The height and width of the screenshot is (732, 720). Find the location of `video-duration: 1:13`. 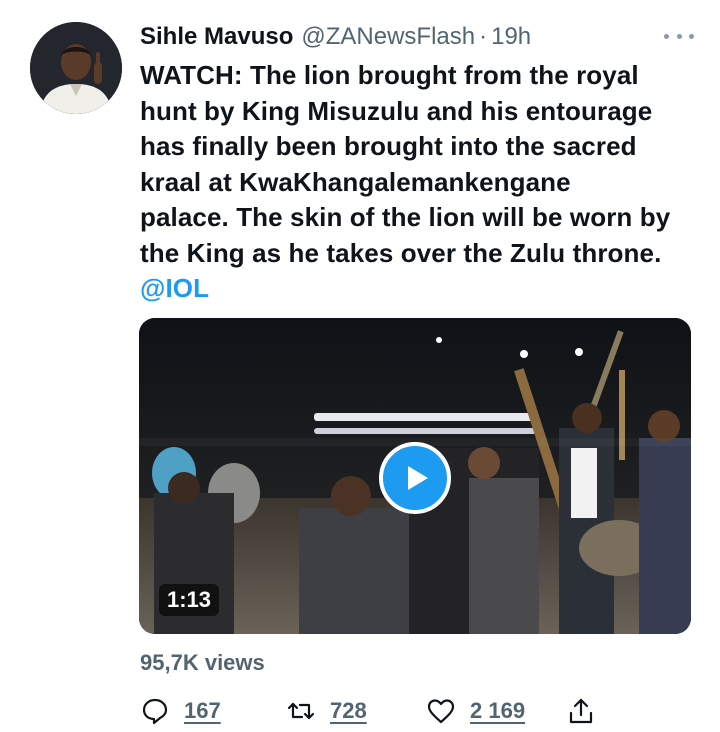

video-duration: 1:13 is located at coordinates (189, 600).